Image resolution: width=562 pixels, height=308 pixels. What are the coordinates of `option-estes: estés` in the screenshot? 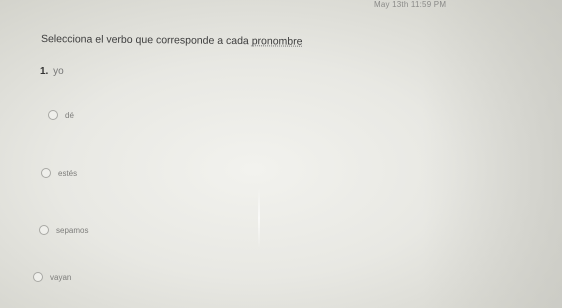 It's located at (59, 173).